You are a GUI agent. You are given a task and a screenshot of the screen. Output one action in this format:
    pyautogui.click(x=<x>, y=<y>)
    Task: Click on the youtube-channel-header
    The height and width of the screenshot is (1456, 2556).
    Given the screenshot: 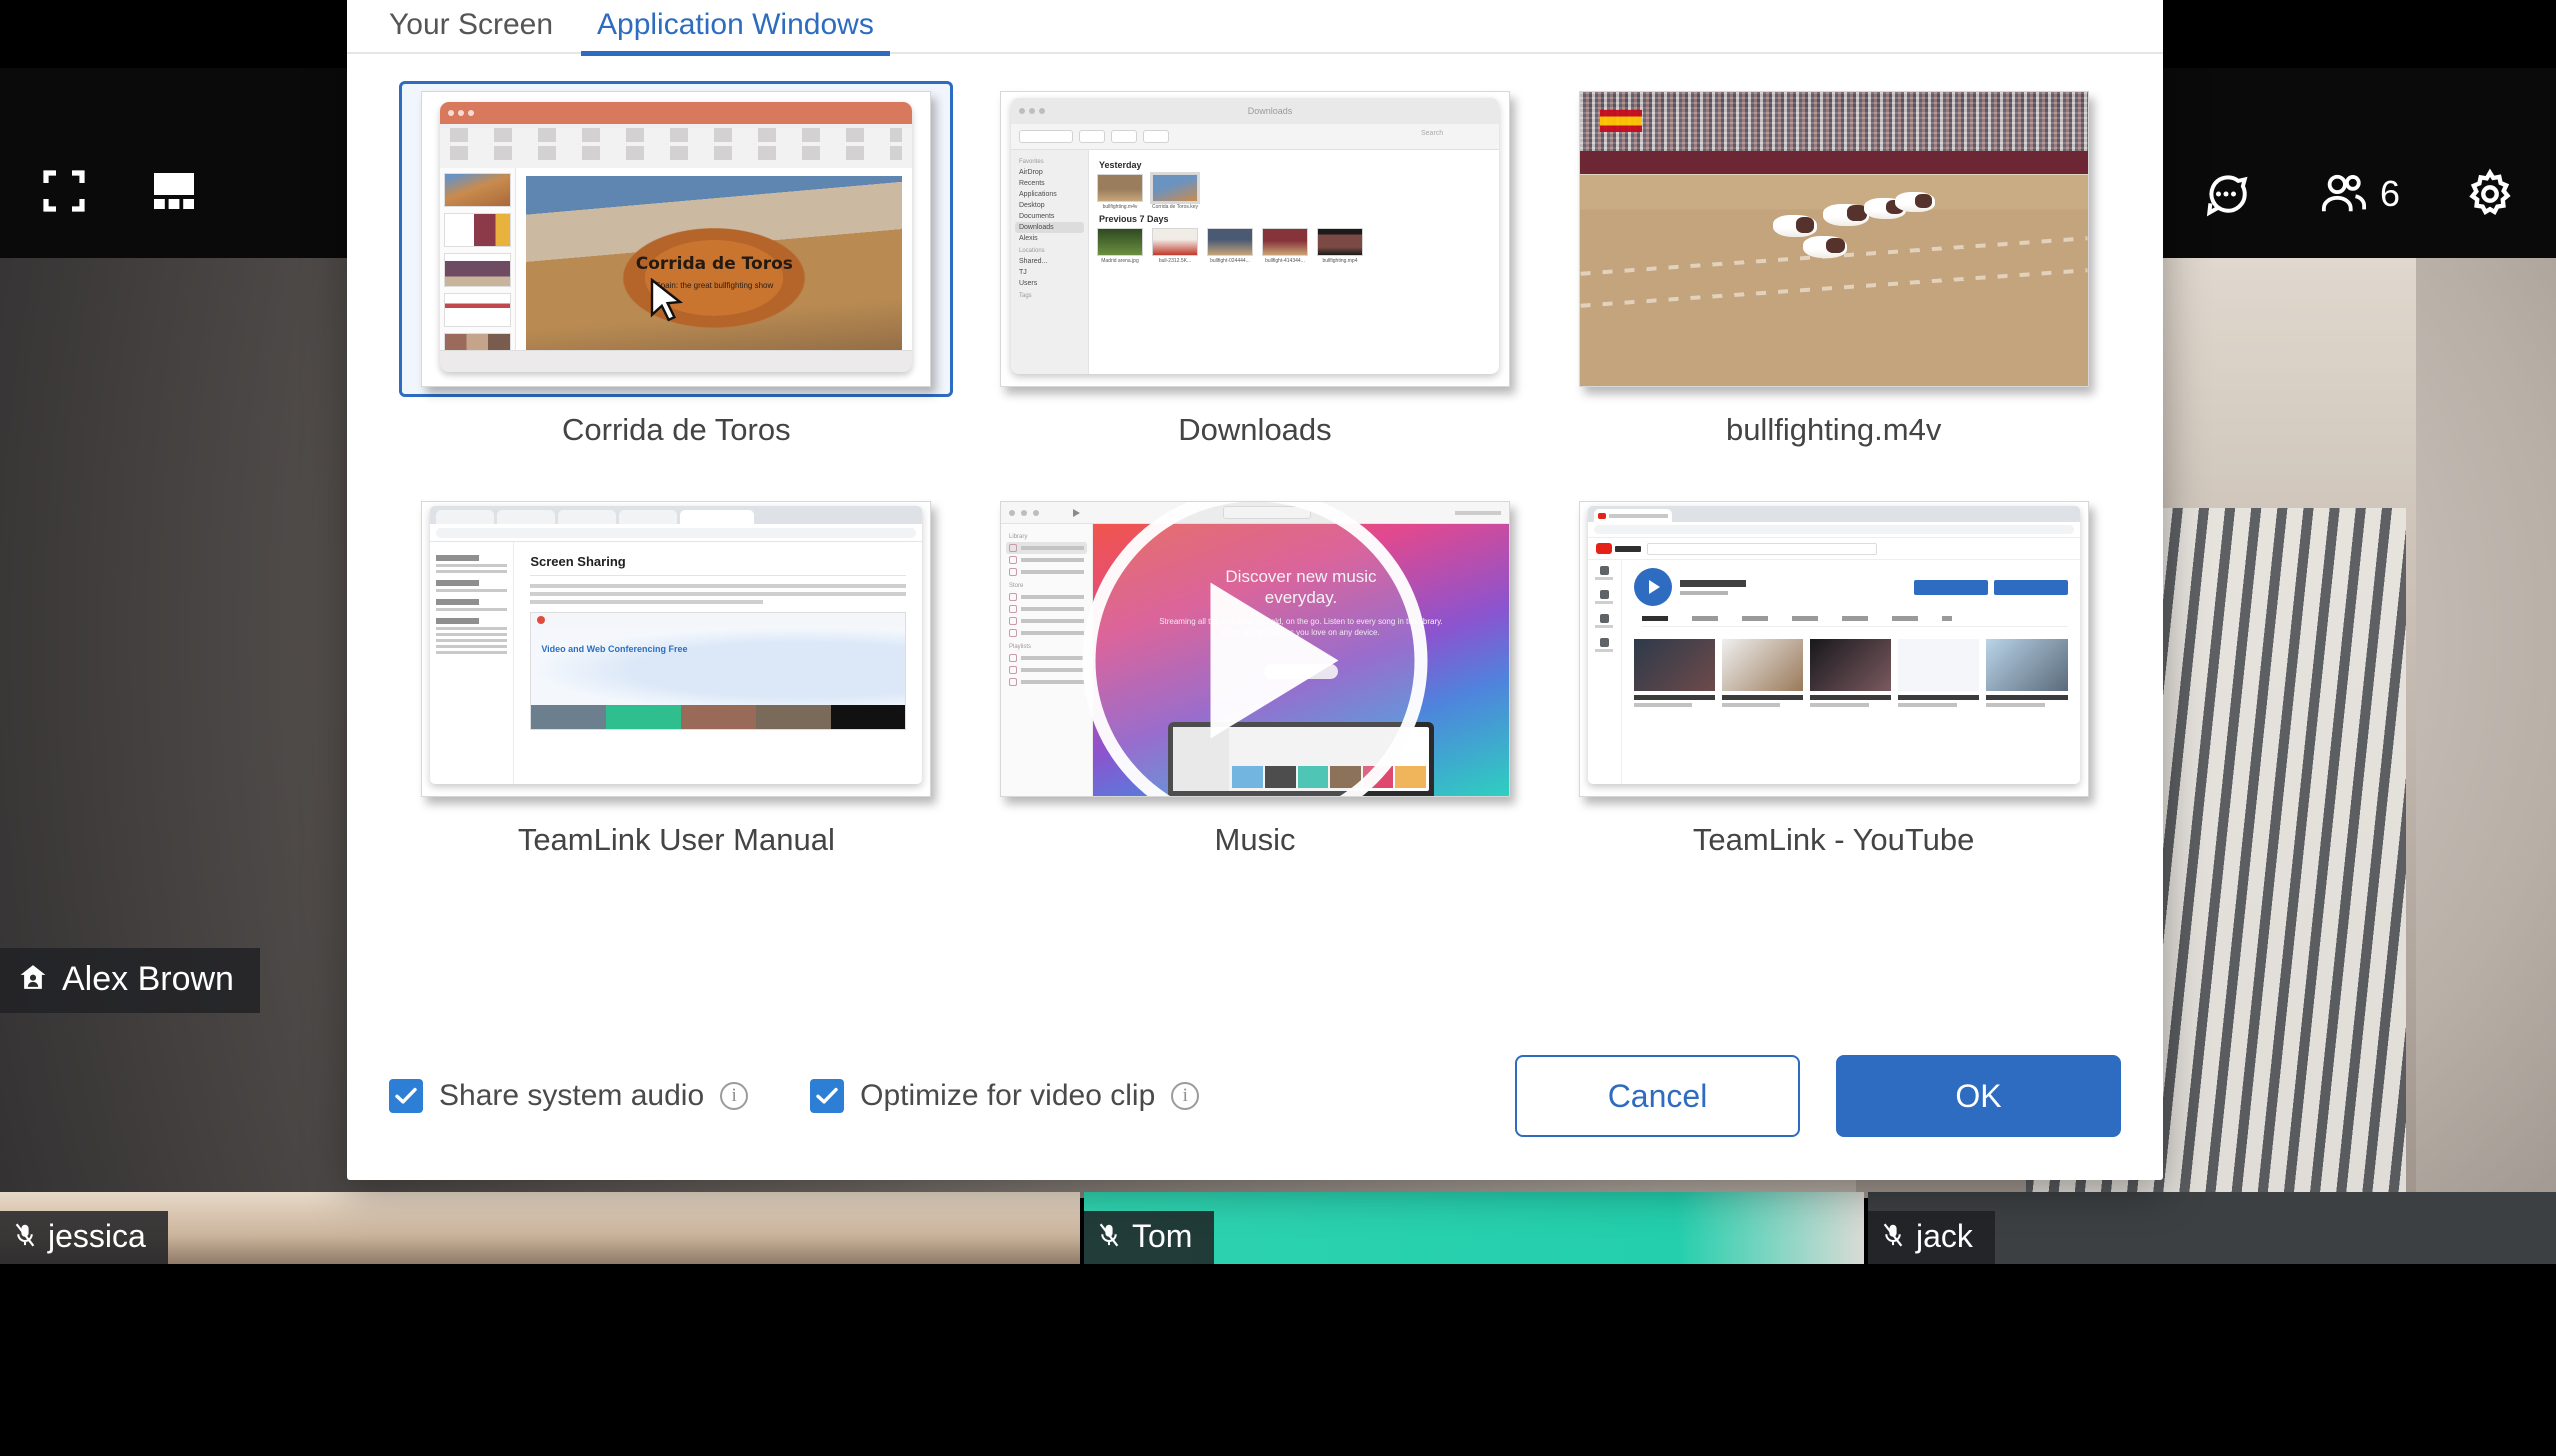 What is the action you would take?
    pyautogui.click(x=1850, y=587)
    